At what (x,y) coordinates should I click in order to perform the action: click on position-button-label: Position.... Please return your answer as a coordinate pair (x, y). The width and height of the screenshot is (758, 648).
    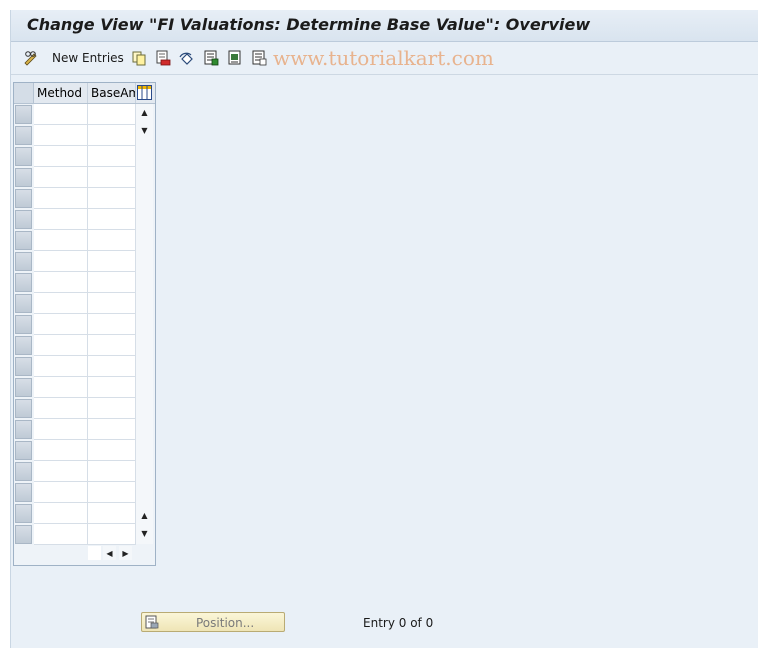
    Looking at the image, I should click on (225, 623).